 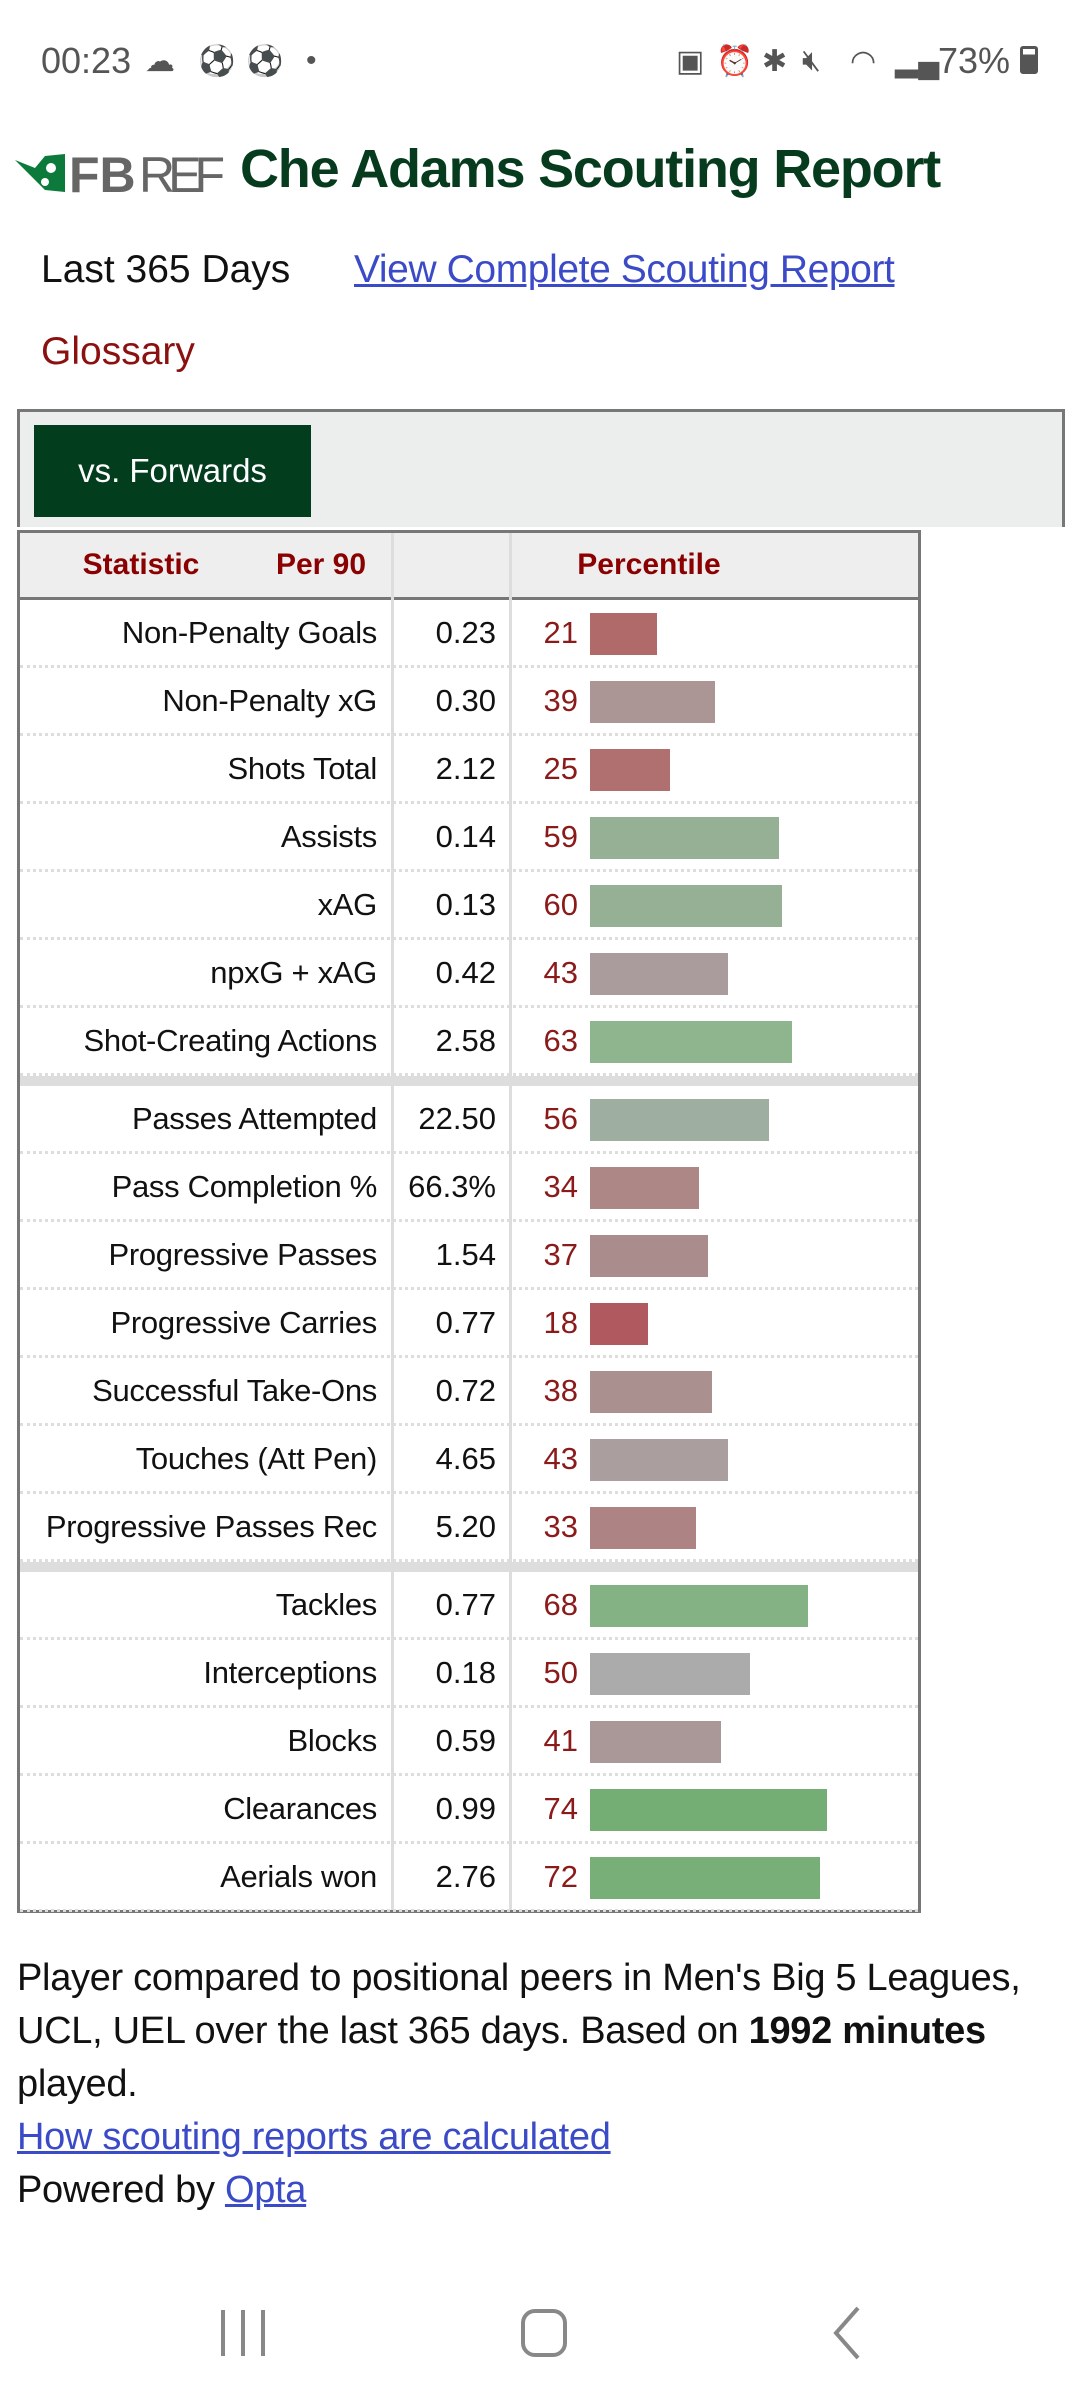 What do you see at coordinates (293, 972) in the screenshot?
I see `stat-name: npxG + xAG` at bounding box center [293, 972].